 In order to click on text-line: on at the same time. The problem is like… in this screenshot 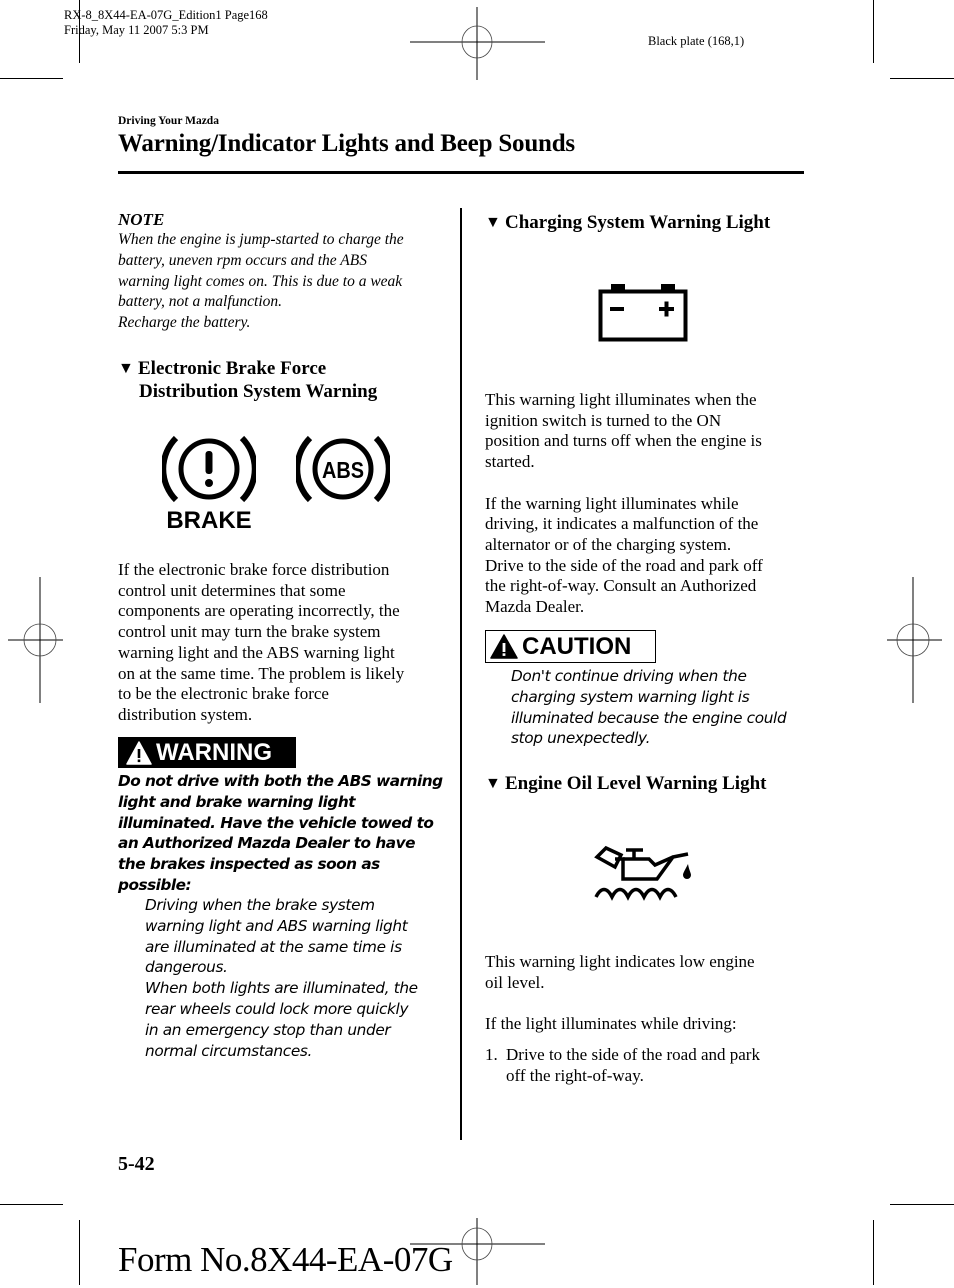, I will do `click(261, 673)`.